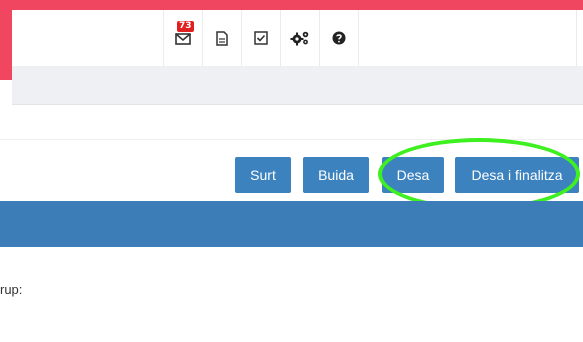 This screenshot has height=342, width=583. Describe the element at coordinates (291, 5) in the screenshot. I see `top-frame-bar` at that location.